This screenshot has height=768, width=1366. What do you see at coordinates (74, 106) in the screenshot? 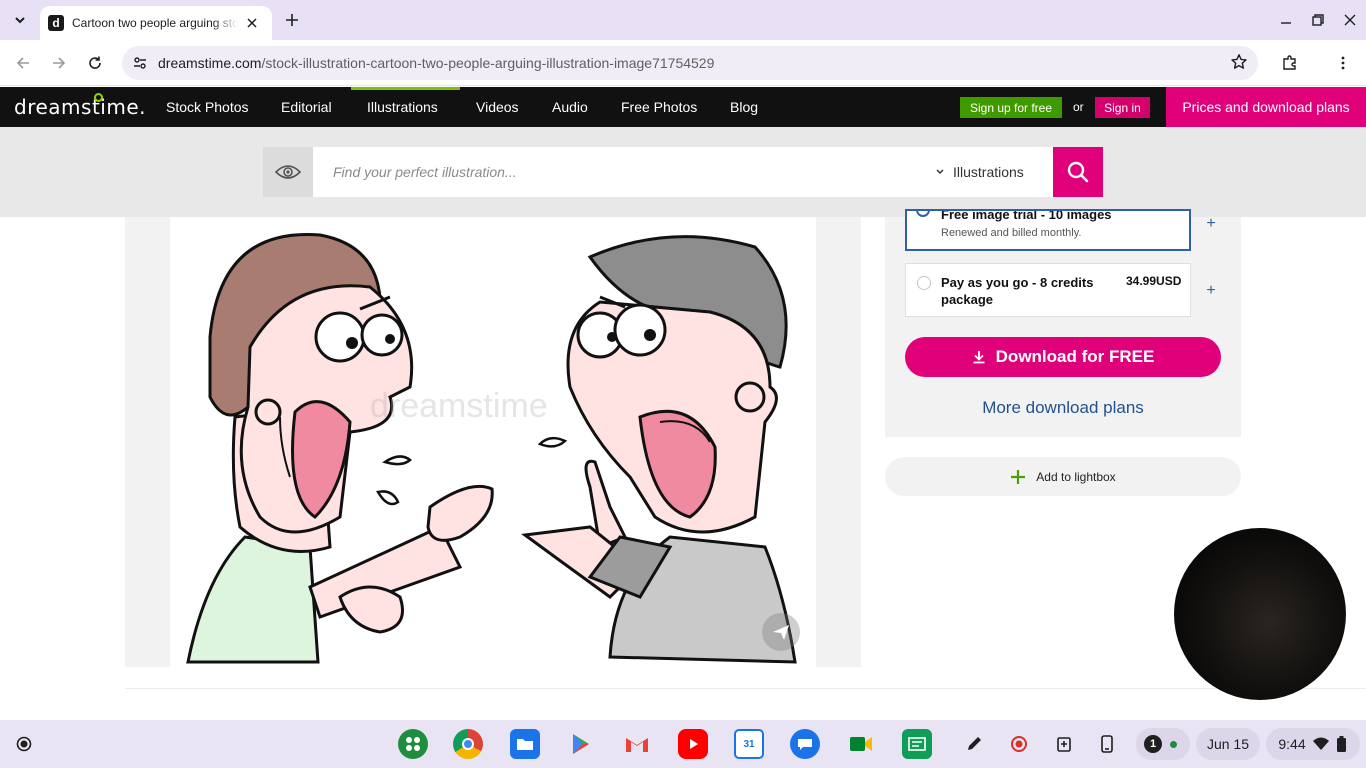
I see `logo-mark` at bounding box center [74, 106].